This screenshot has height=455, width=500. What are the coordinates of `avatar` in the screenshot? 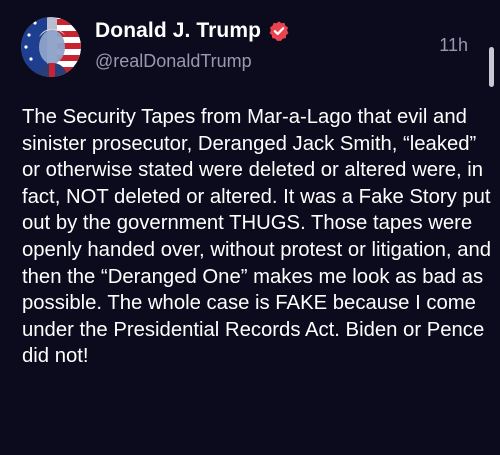 It's located at (51, 47).